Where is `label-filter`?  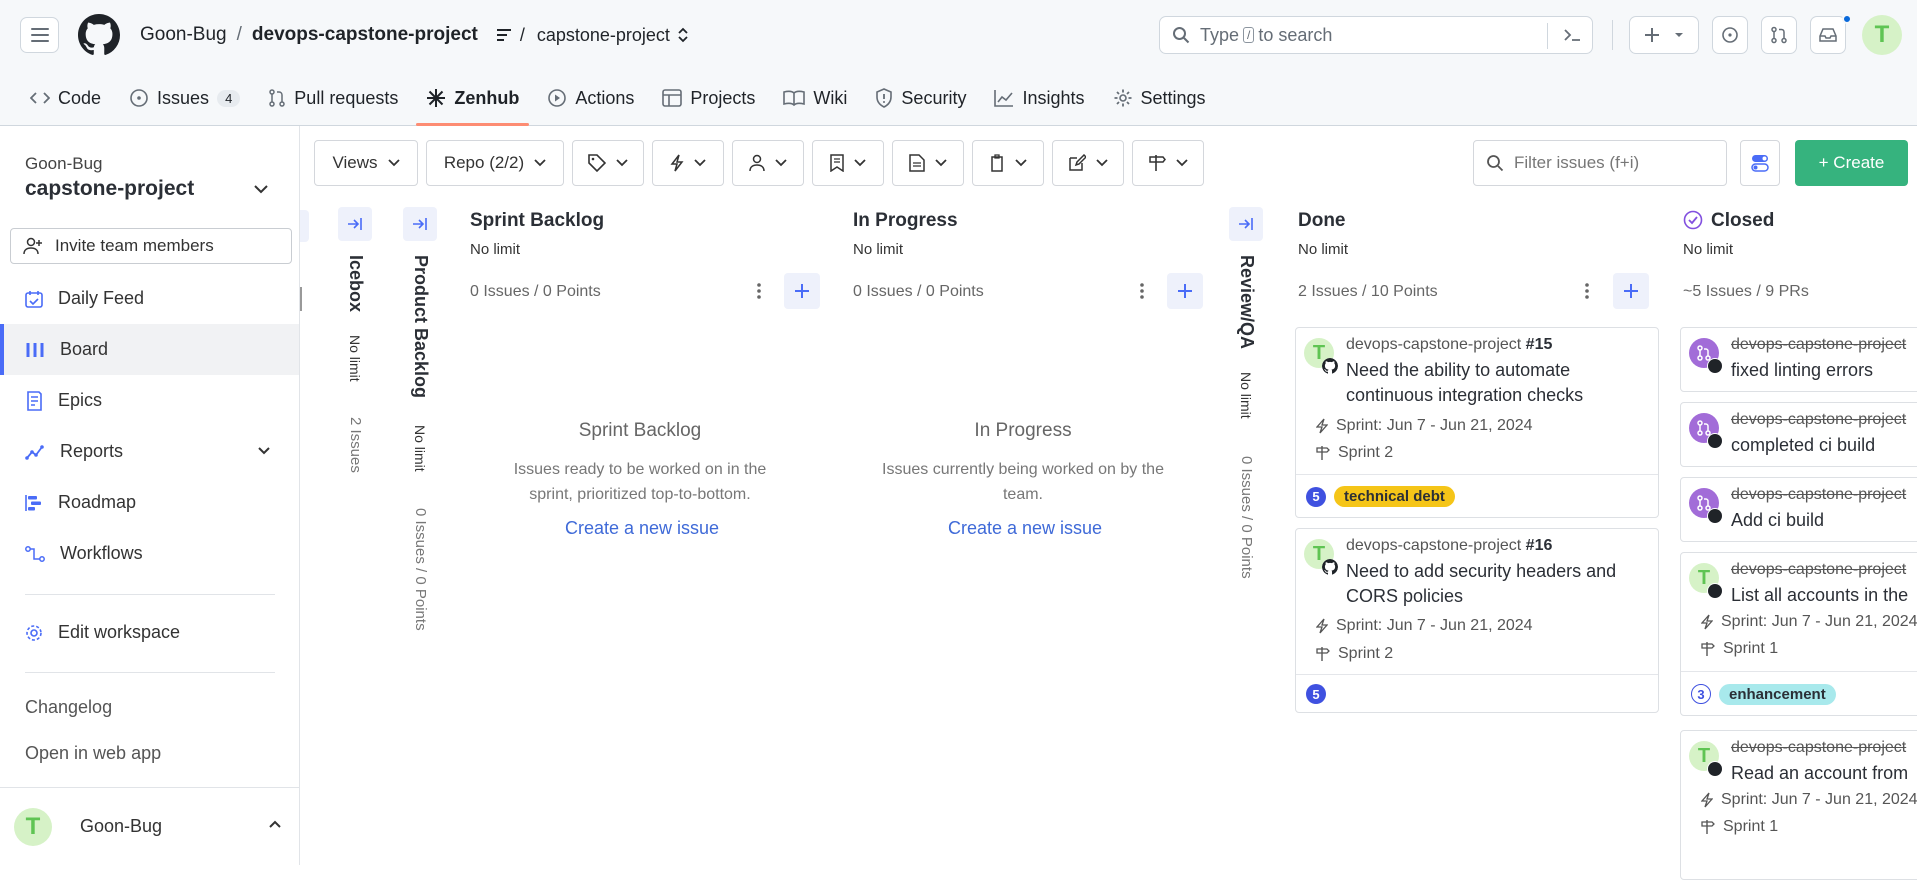
label-filter is located at coordinates (608, 163).